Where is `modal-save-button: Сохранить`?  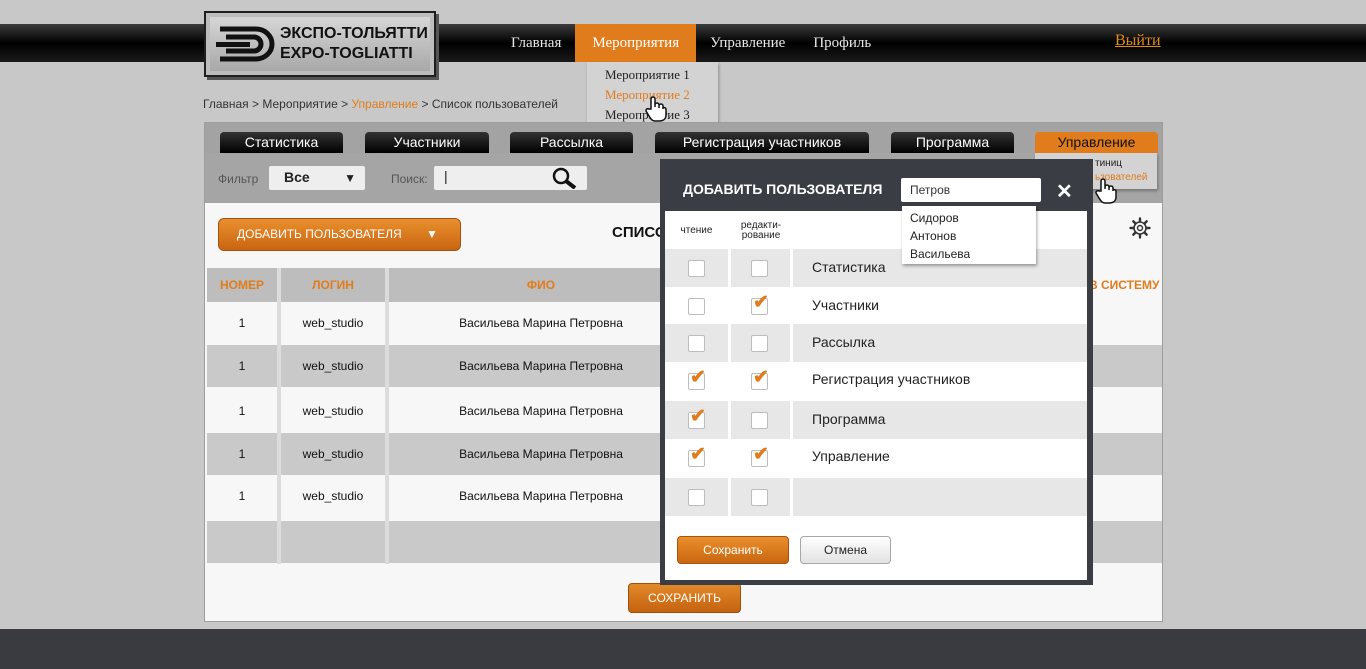 modal-save-button: Сохранить is located at coordinates (733, 550).